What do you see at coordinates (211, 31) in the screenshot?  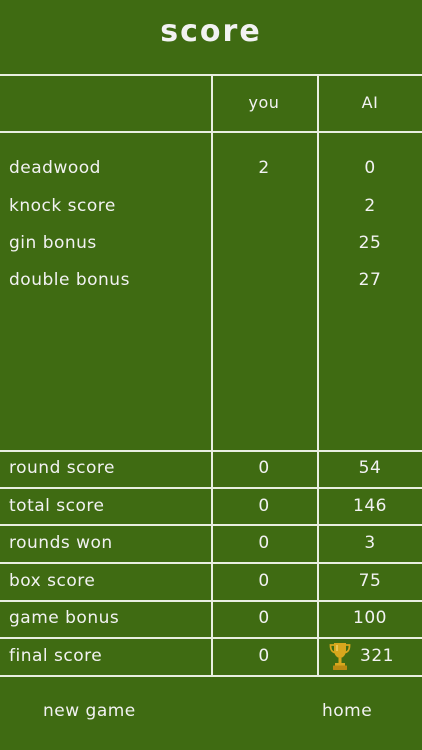 I see `page-title: score` at bounding box center [211, 31].